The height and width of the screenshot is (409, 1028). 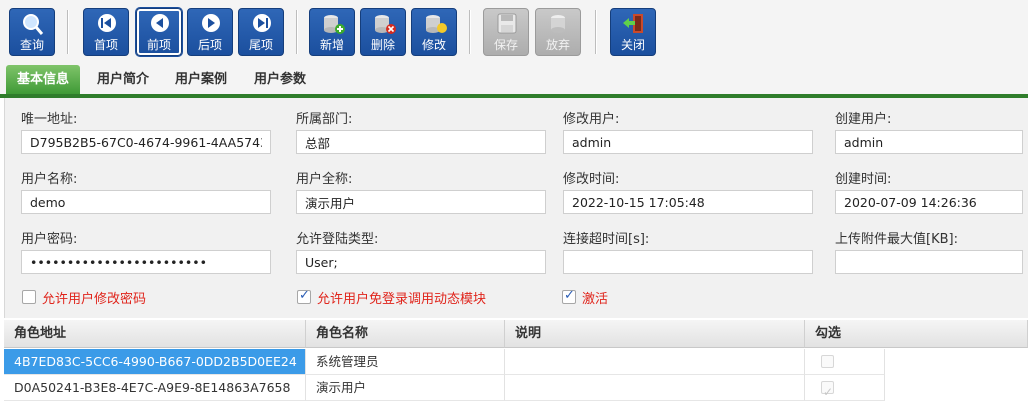 I want to click on delete-button-label: 删除, so click(x=382, y=45).